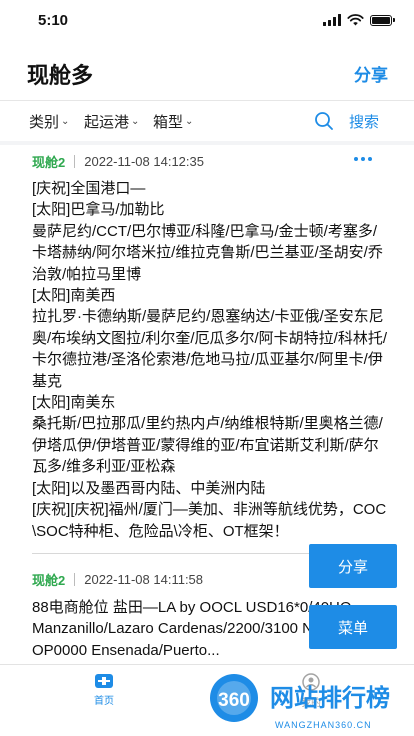  I want to click on filter-divider, so click(207, 143).